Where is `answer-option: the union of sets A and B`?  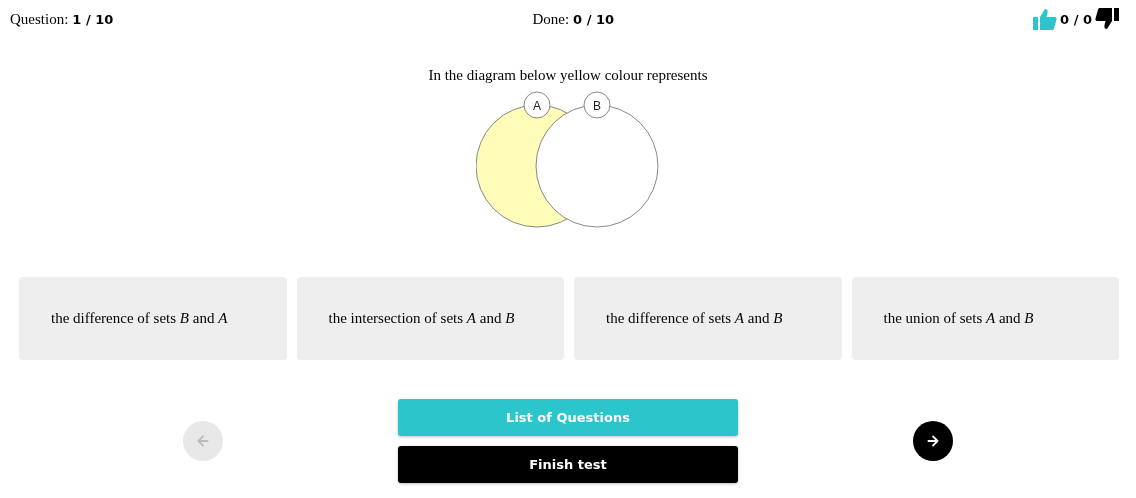
answer-option: the union of sets A and B is located at coordinates (985, 318).